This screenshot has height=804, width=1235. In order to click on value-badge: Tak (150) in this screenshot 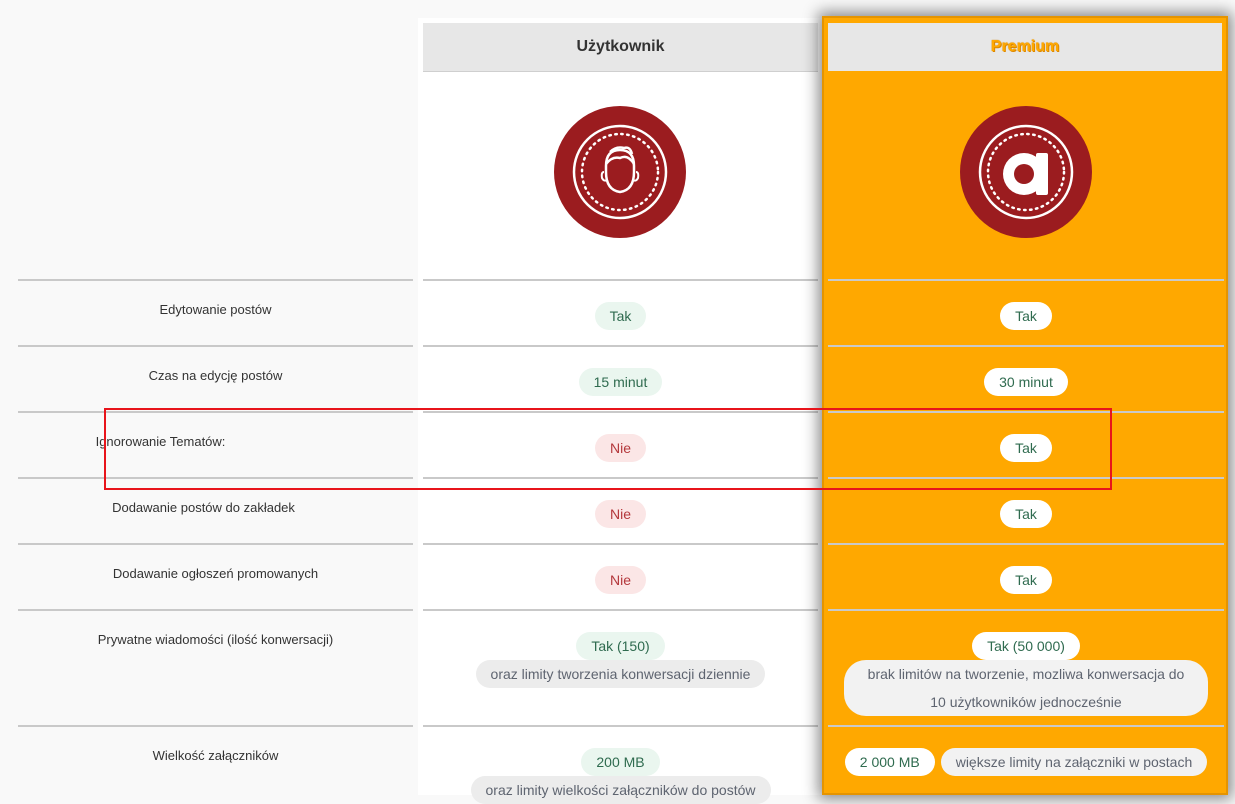, I will do `click(620, 646)`.